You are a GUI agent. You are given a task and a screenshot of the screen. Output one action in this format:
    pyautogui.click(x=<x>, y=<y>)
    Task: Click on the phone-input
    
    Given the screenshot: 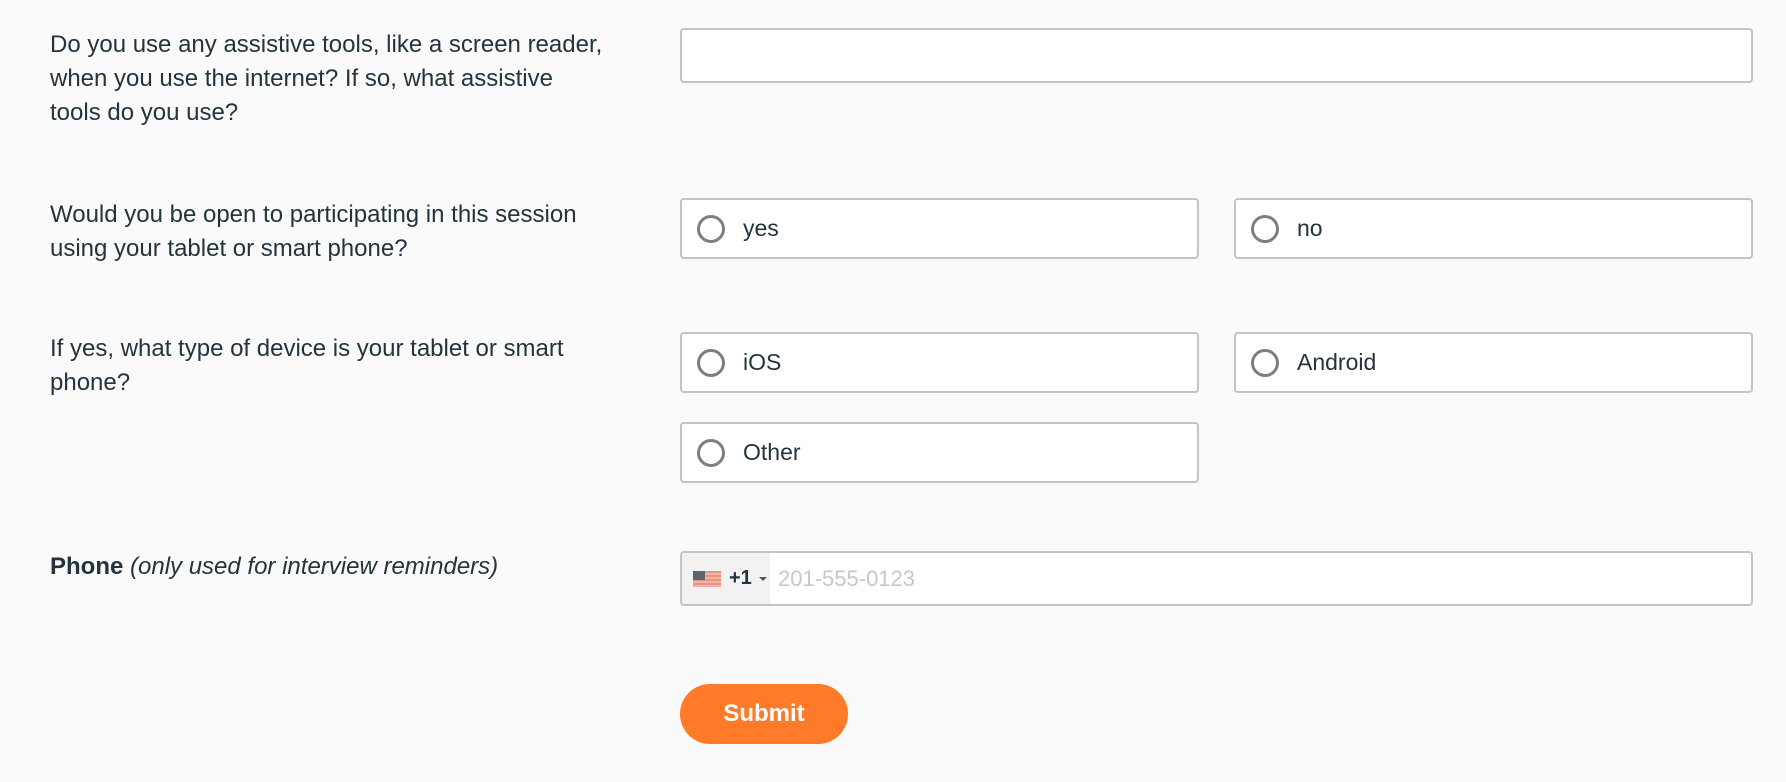 What is the action you would take?
    pyautogui.click(x=1260, y=578)
    